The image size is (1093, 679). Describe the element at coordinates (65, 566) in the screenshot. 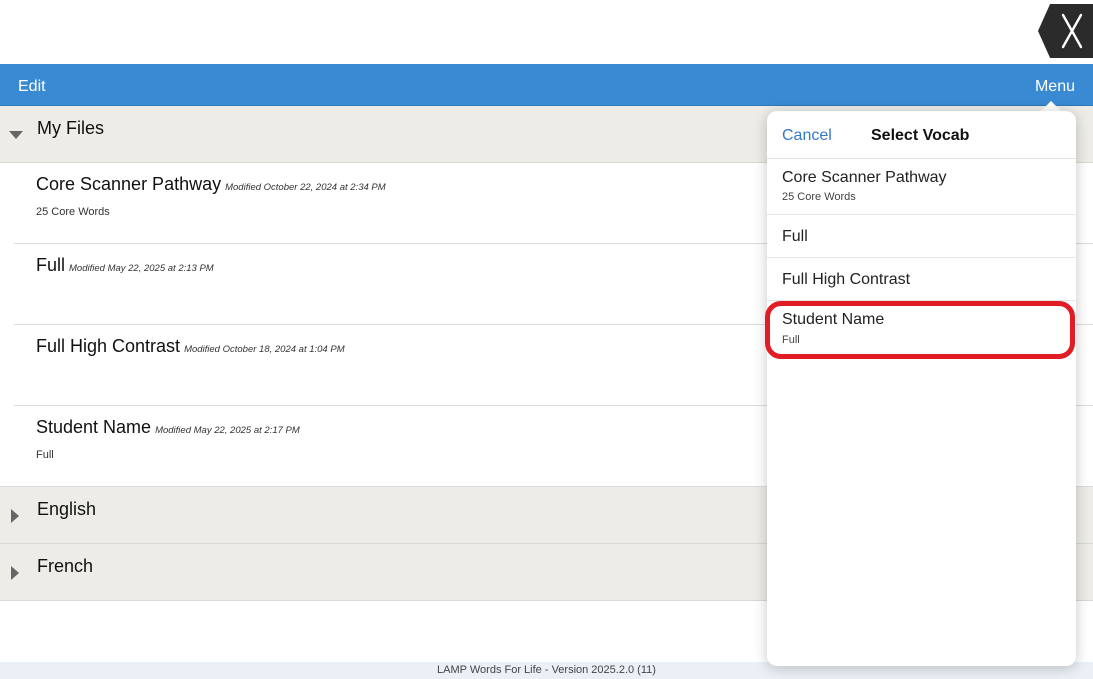

I see `section-title: French` at that location.